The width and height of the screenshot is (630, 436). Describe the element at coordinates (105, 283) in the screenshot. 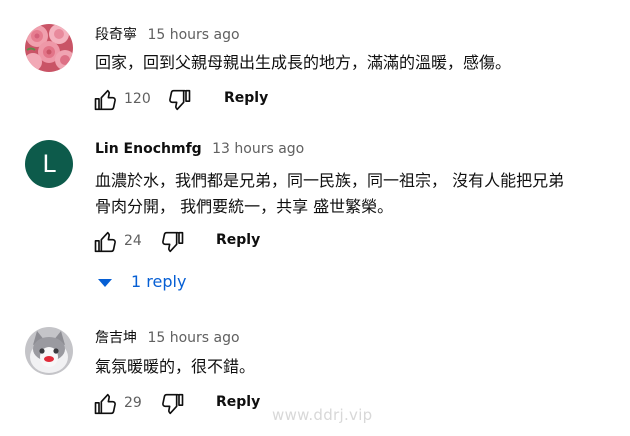

I see `caret-down-icon` at that location.